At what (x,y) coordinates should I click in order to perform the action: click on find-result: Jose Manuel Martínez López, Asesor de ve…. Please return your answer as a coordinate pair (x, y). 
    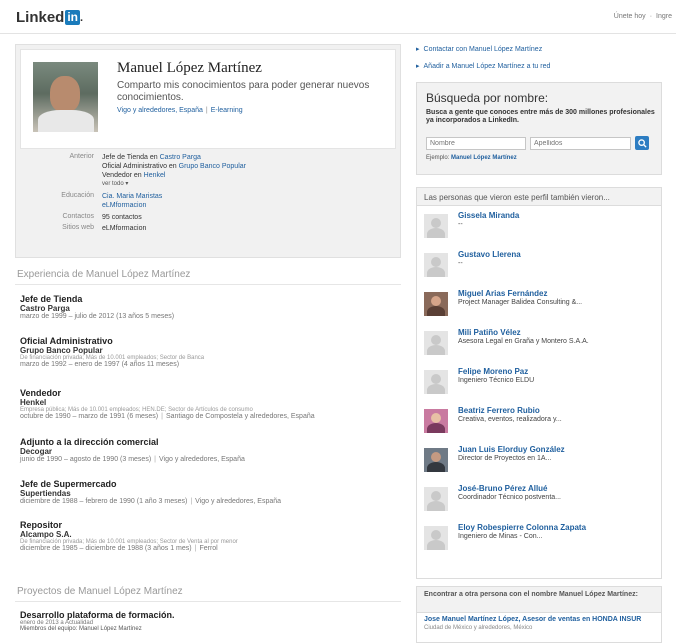
    Looking at the image, I should click on (533, 623).